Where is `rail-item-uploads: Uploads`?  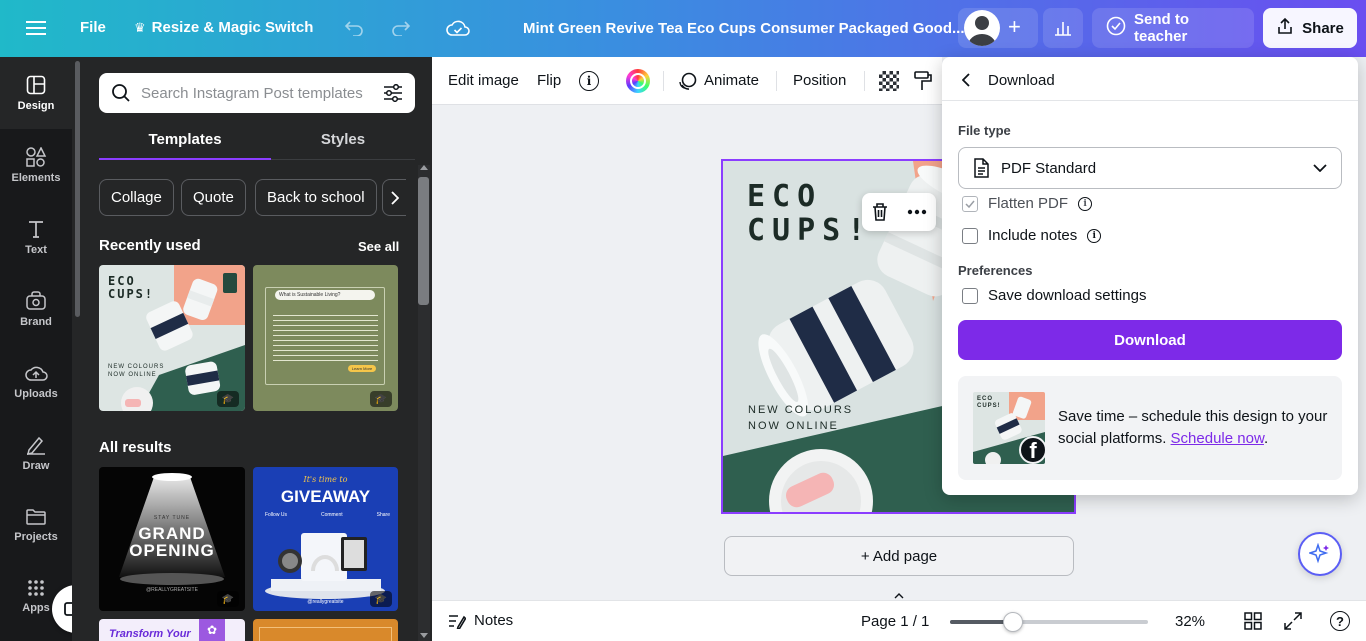 rail-item-uploads: Uploads is located at coordinates (36, 381).